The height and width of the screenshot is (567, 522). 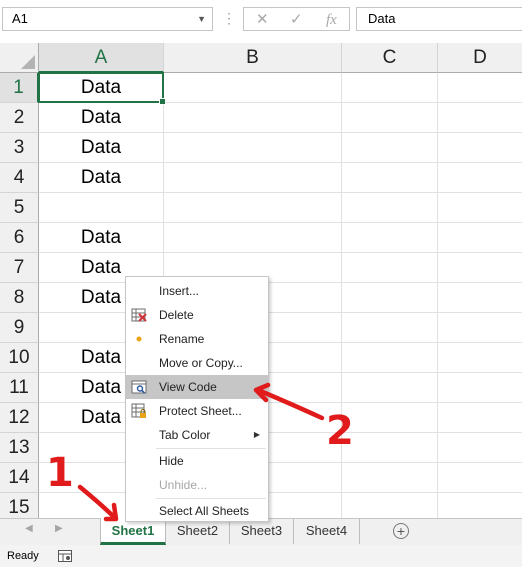 I want to click on column-header-d: D, so click(x=480, y=58).